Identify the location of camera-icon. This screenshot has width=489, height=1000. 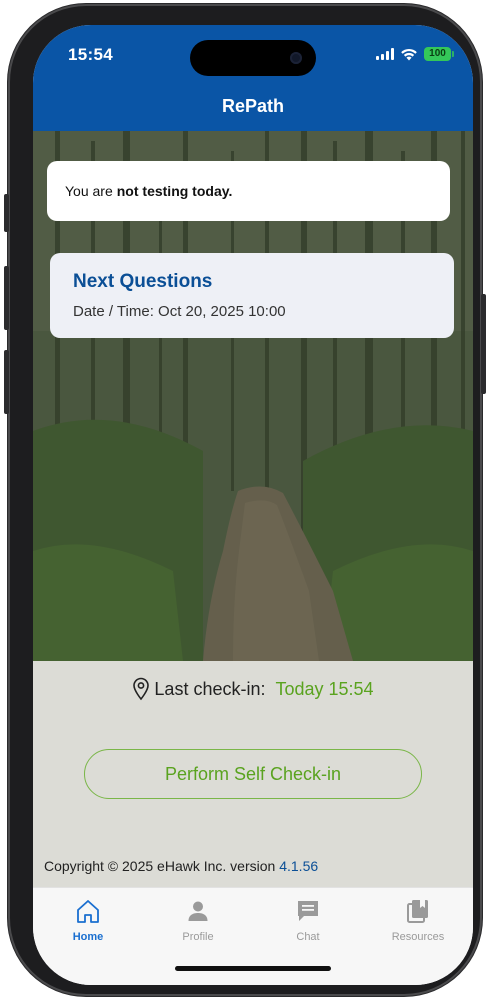
(296, 58).